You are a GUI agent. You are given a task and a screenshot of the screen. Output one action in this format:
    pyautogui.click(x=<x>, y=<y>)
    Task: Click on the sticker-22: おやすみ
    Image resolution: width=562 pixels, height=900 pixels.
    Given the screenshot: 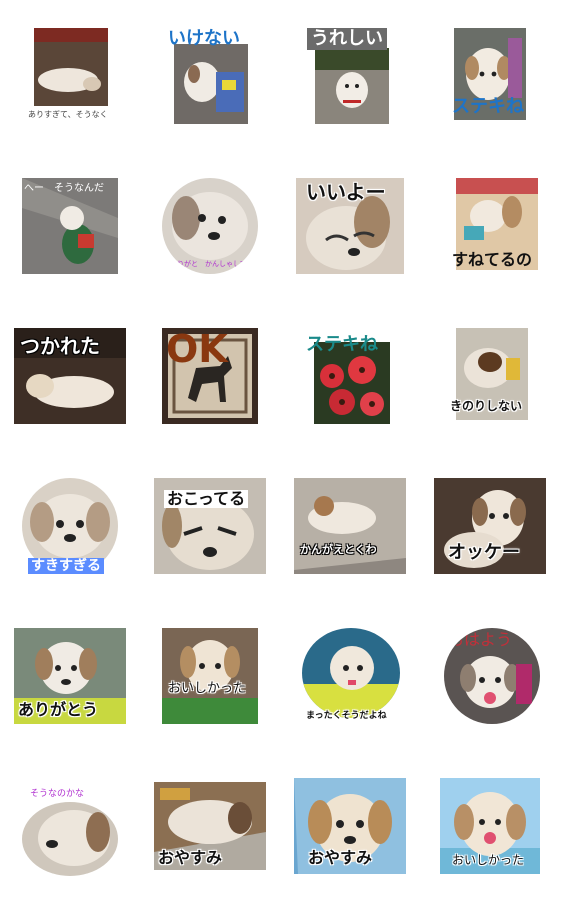 What is the action you would take?
    pyautogui.click(x=210, y=826)
    